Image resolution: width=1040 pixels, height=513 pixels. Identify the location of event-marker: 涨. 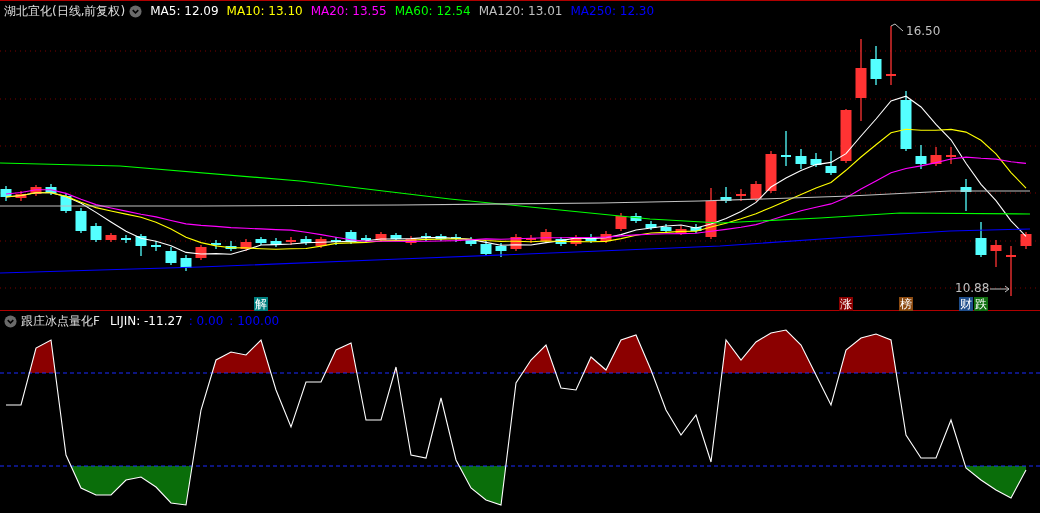
(846, 304).